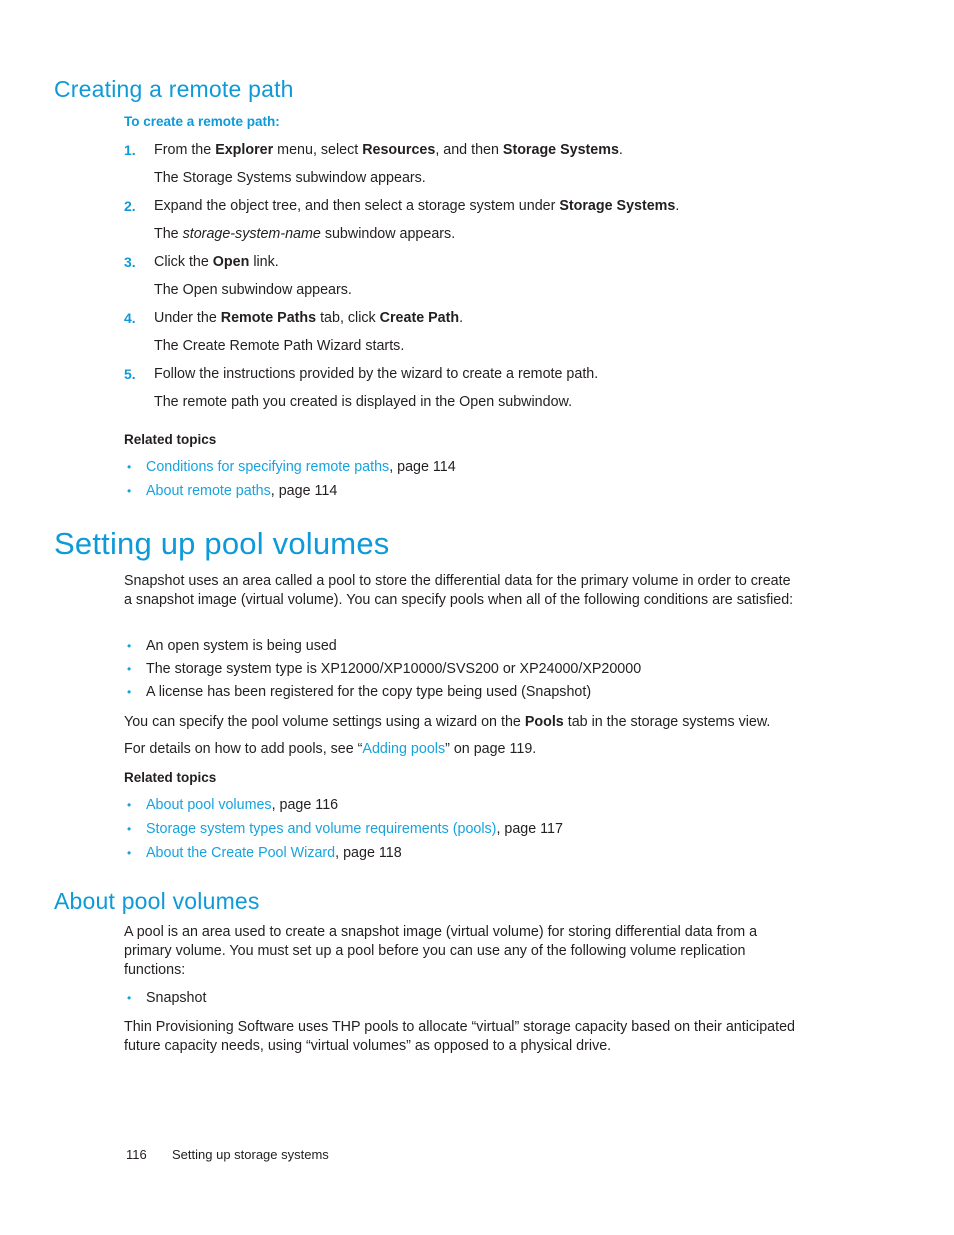 The width and height of the screenshot is (954, 1235). What do you see at coordinates (130, 318) in the screenshot?
I see `step-number: 4.` at bounding box center [130, 318].